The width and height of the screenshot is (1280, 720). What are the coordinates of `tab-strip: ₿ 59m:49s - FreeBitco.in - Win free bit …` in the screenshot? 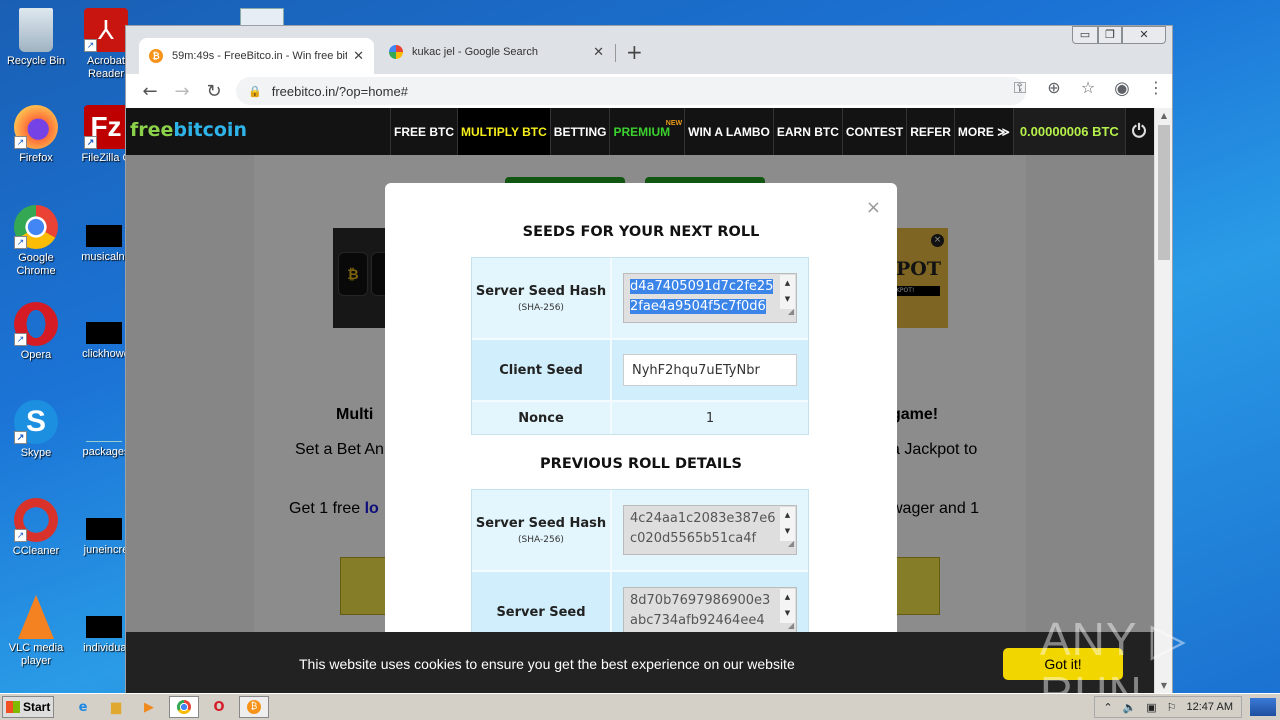 It's located at (649, 50).